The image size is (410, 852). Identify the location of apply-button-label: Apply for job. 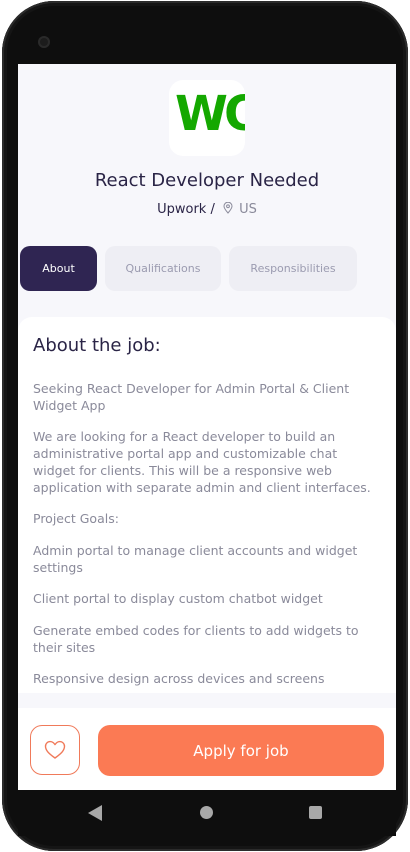
(241, 750).